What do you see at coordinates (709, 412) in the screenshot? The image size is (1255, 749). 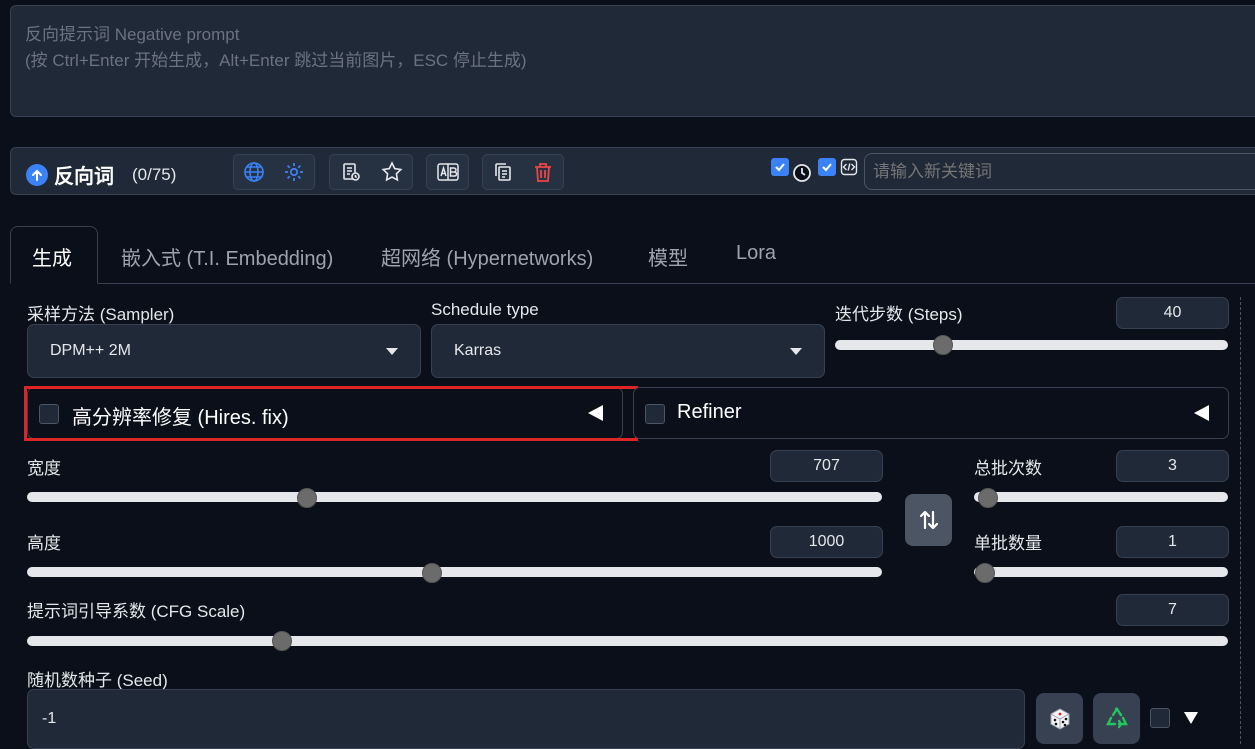 I see `refiner-label: Refiner` at bounding box center [709, 412].